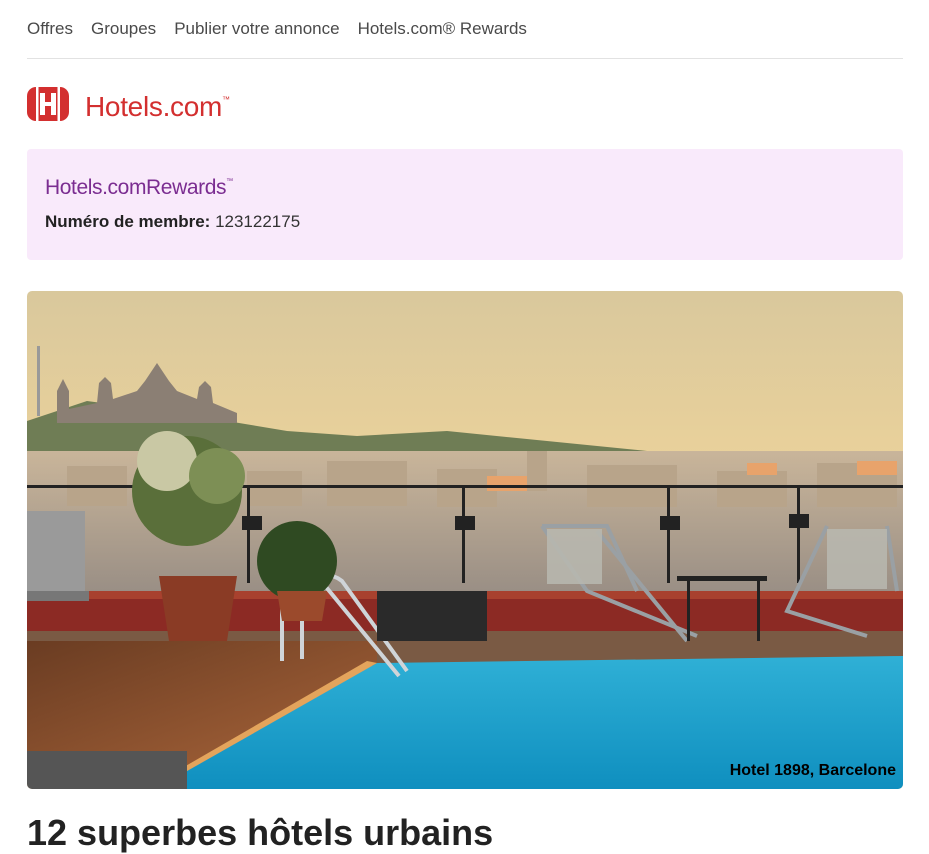  Describe the element at coordinates (260, 832) in the screenshot. I see `article-headline: 12 superbes hôtels urbains` at that location.